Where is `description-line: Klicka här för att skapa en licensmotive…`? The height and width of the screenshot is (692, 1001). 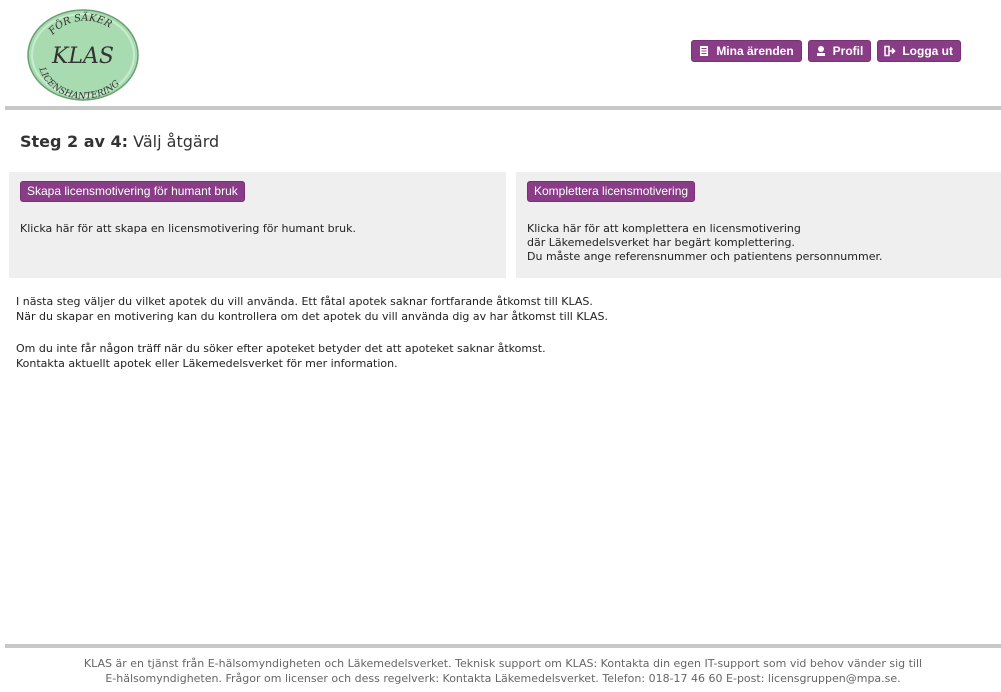 description-line: Klicka här för att skapa en licensmotive… is located at coordinates (188, 228).